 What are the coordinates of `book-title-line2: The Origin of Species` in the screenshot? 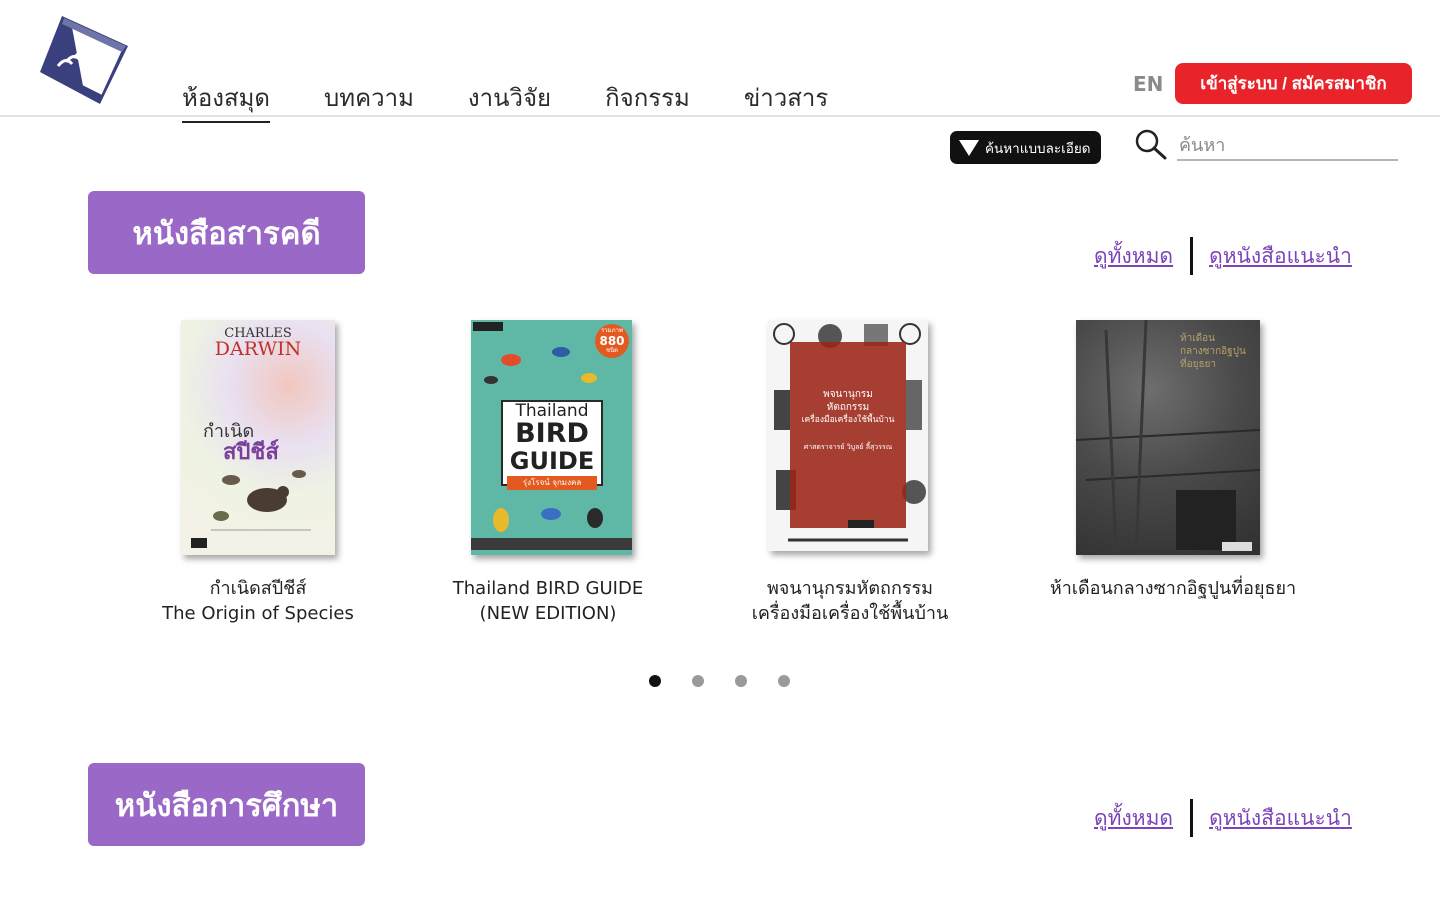 It's located at (258, 613).